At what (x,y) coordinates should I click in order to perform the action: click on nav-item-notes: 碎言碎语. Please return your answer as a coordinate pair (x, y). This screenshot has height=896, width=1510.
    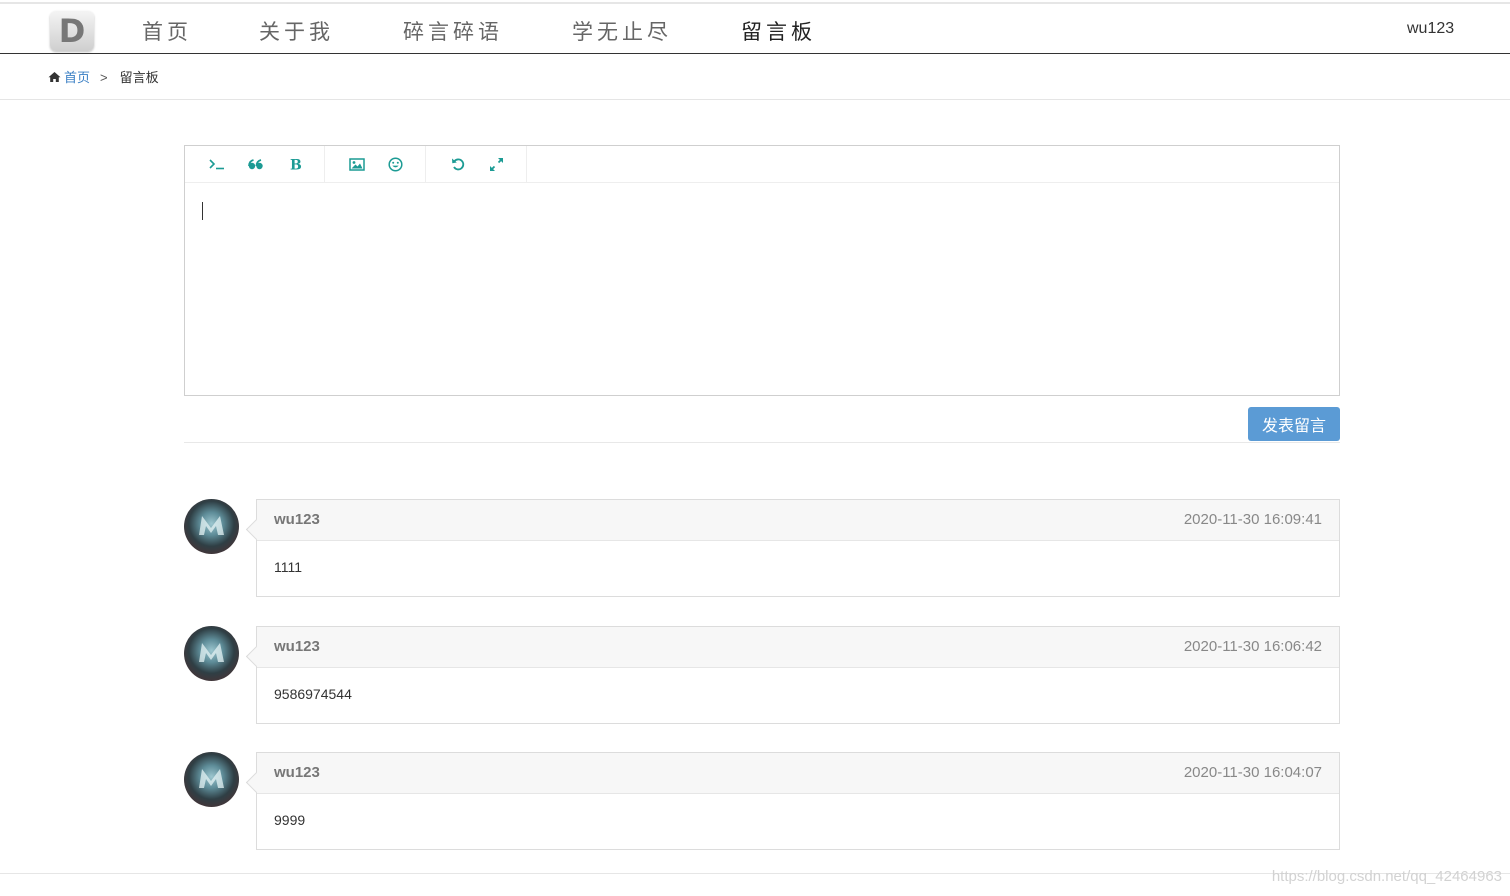
    Looking at the image, I should click on (453, 31).